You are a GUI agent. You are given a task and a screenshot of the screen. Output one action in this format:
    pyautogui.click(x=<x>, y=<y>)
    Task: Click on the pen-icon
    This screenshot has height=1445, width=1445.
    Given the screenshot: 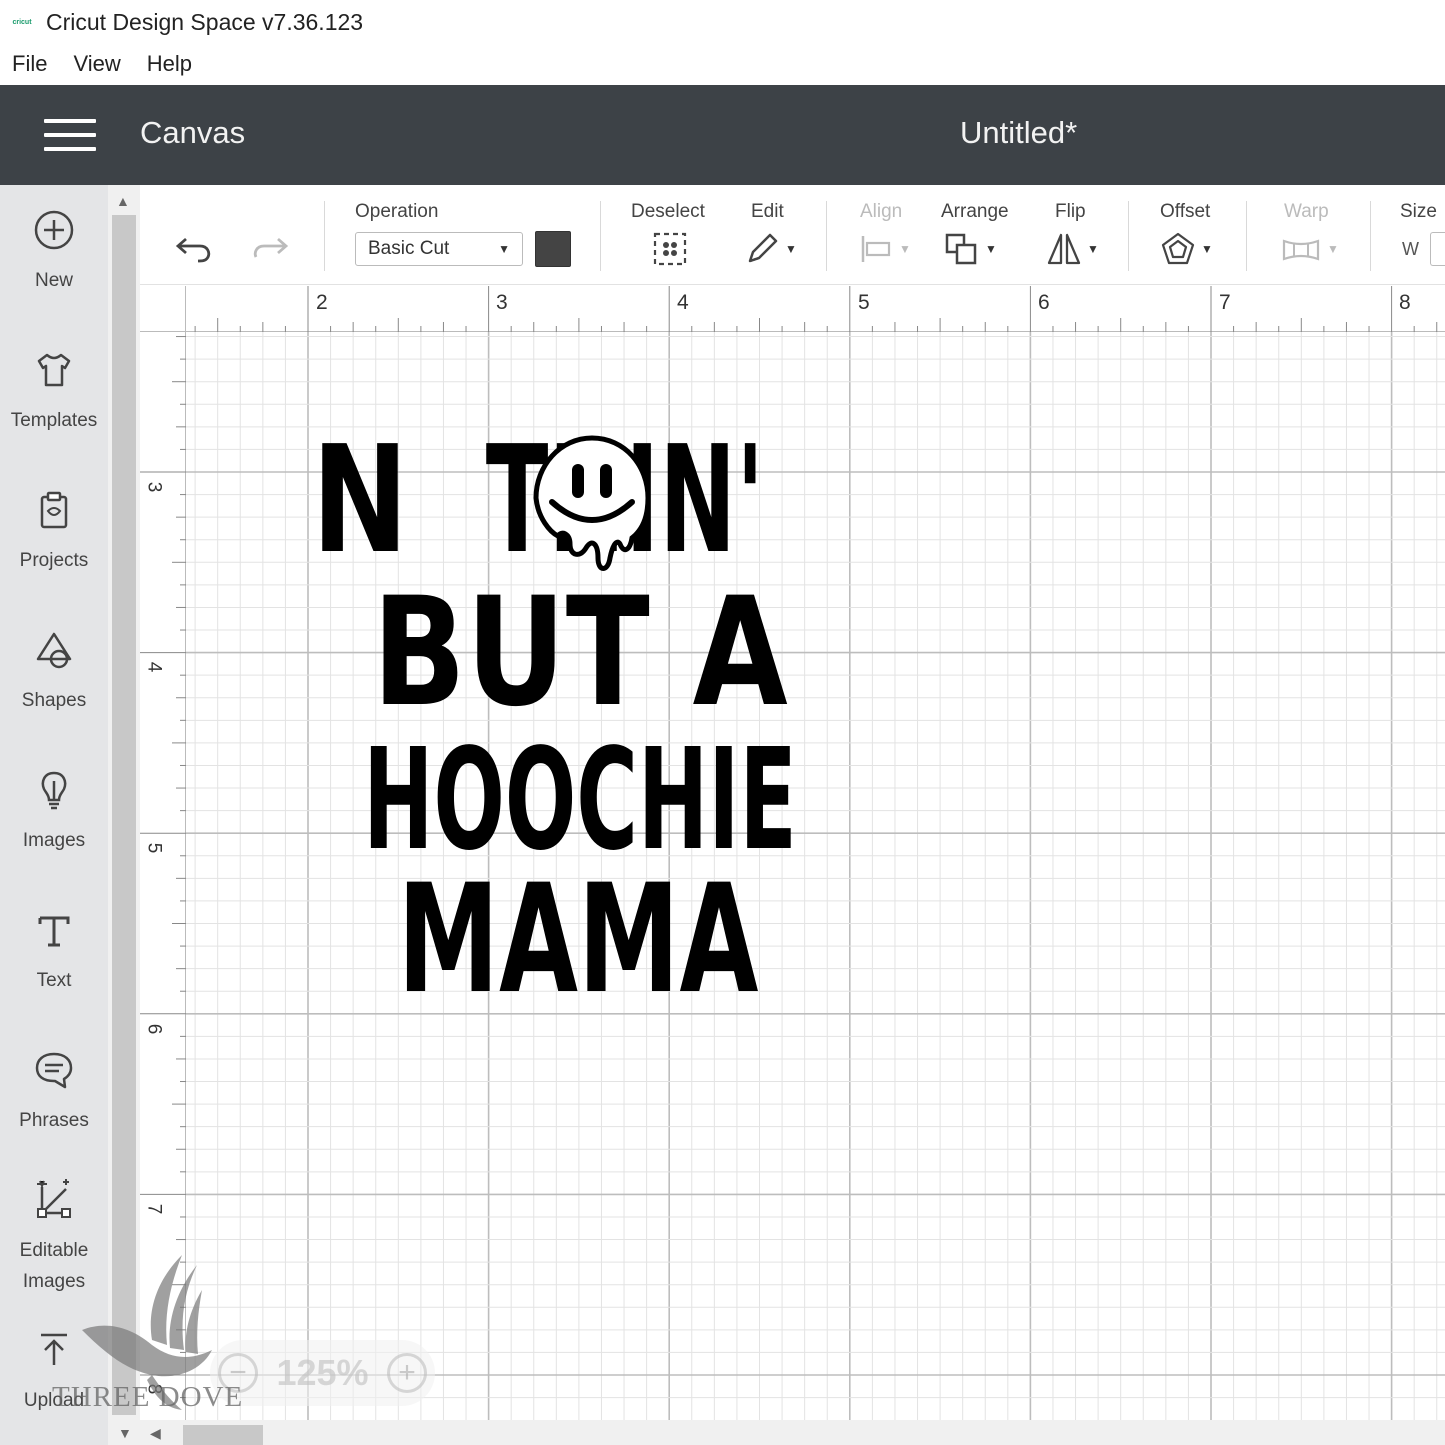 What is the action you would take?
    pyautogui.click(x=763, y=248)
    